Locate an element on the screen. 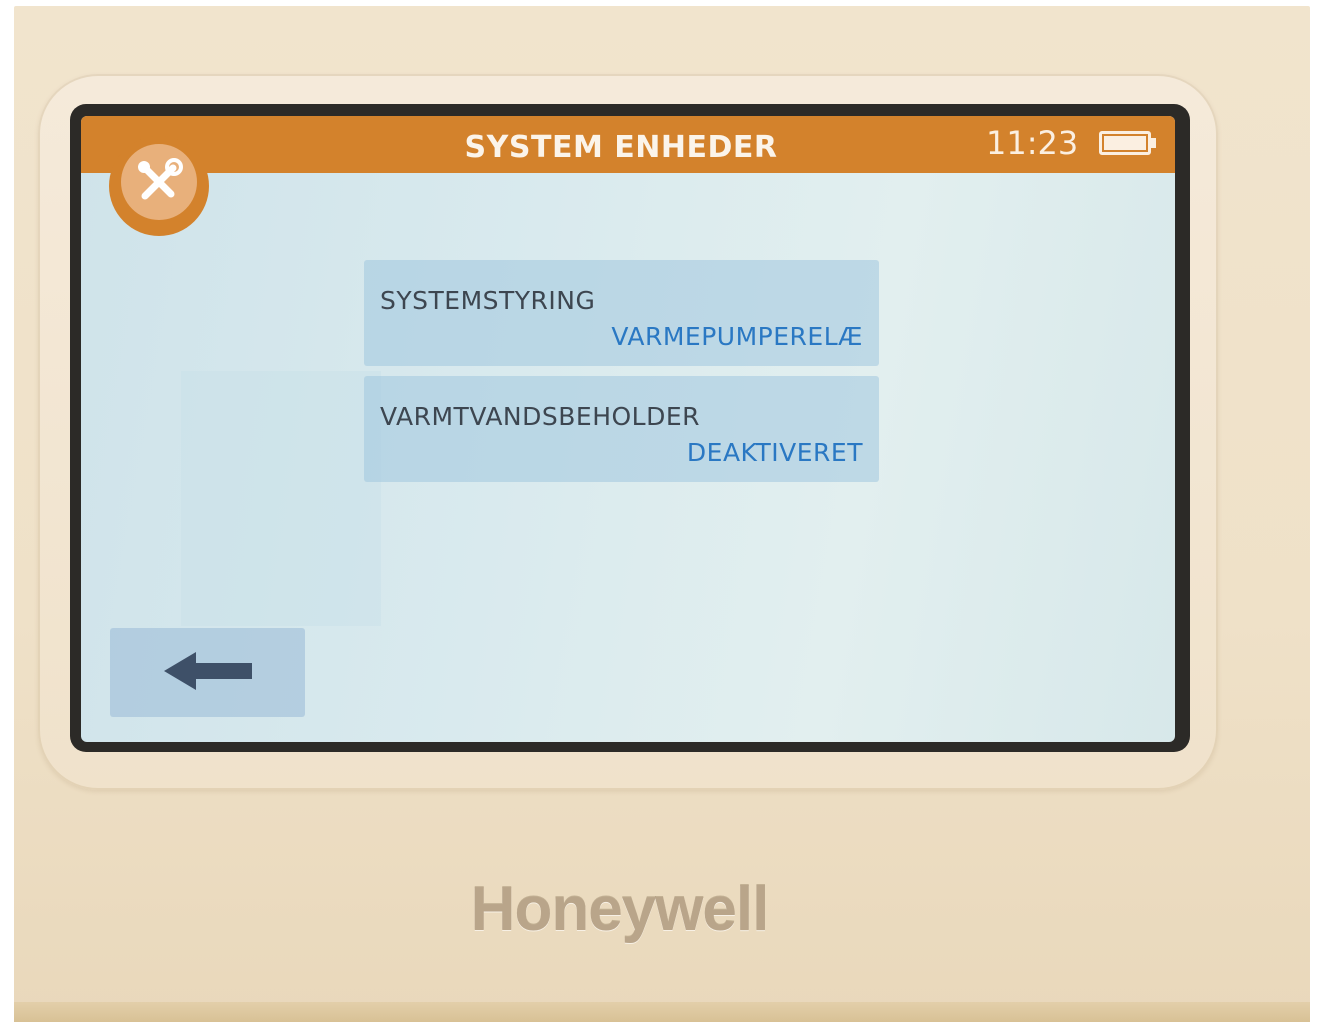  device-bottom-edge is located at coordinates (662, 1012).